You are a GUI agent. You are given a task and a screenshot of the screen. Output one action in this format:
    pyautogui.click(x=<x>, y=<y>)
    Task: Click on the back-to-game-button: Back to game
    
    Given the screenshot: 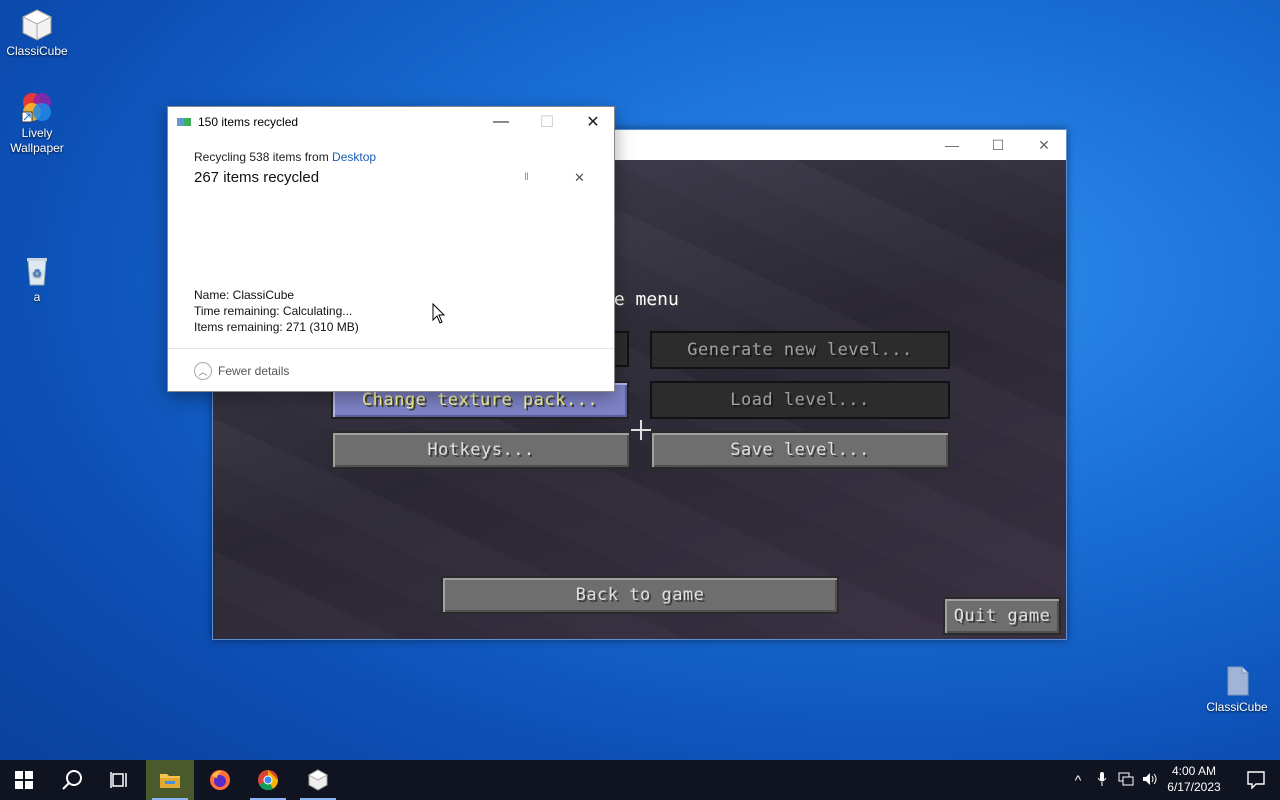 What is the action you would take?
    pyautogui.click(x=640, y=595)
    